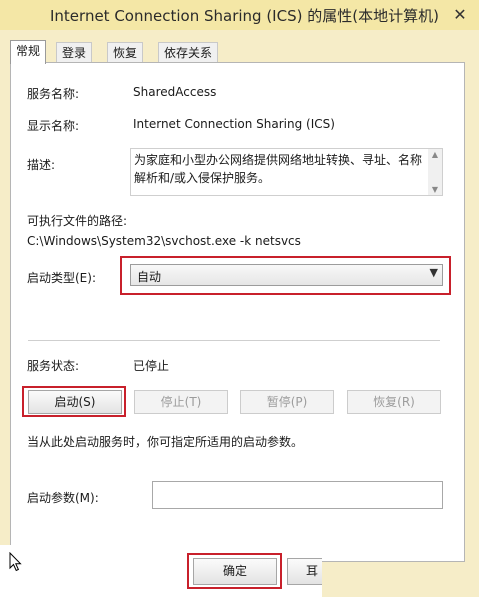  What do you see at coordinates (435, 172) in the screenshot?
I see `description-scrollbar: ▲ ▼` at bounding box center [435, 172].